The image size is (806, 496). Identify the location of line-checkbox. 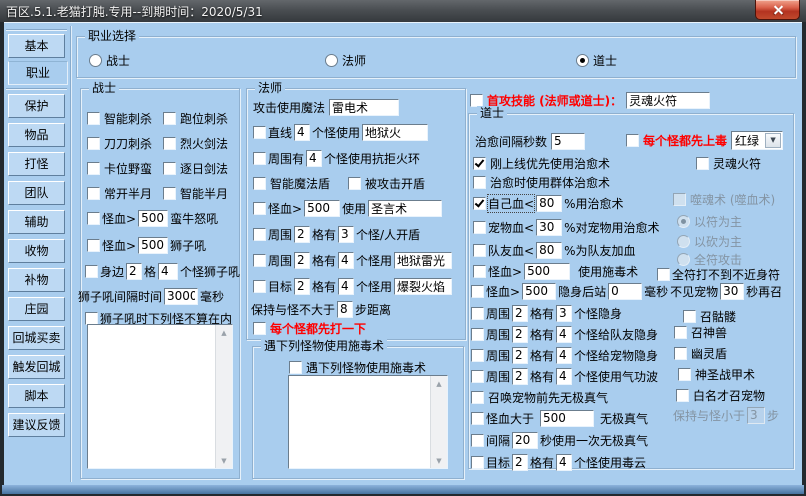
(259, 132).